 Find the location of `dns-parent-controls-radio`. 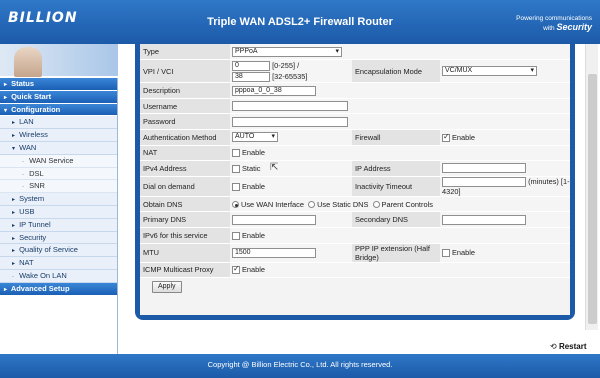

dns-parent-controls-radio is located at coordinates (376, 205).